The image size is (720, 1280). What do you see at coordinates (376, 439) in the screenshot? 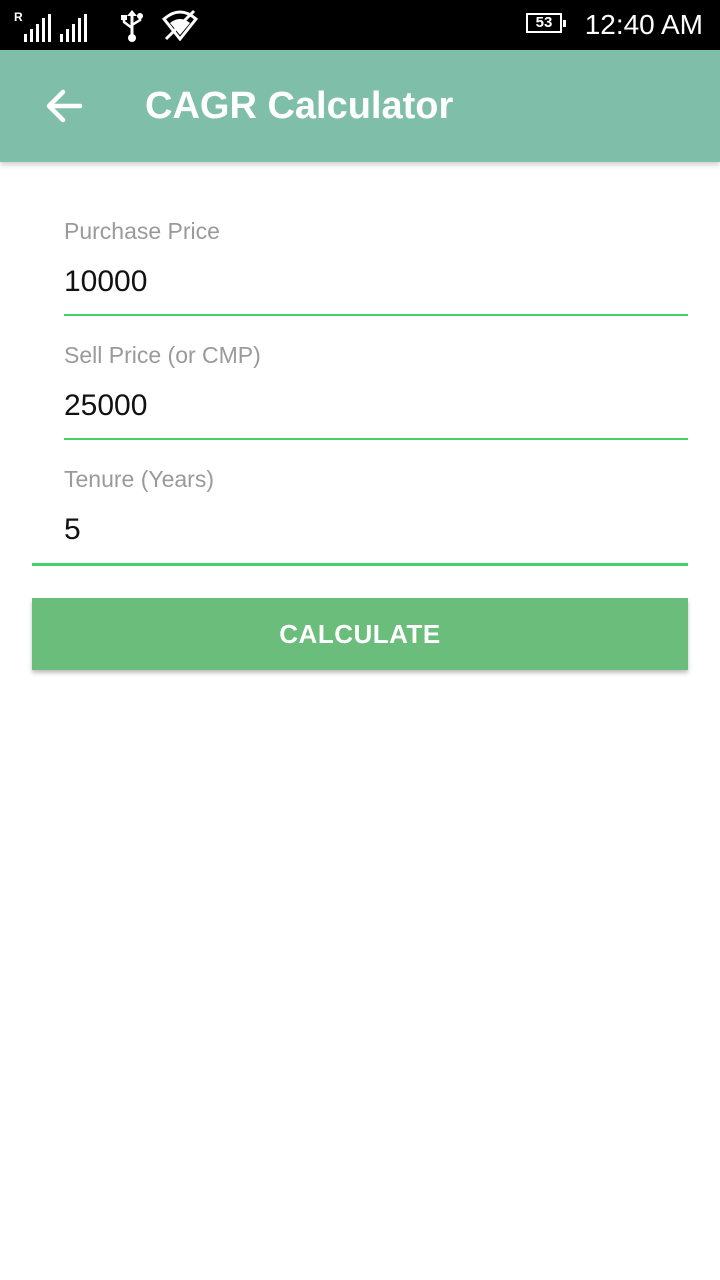
I see `sell-price-underline` at bounding box center [376, 439].